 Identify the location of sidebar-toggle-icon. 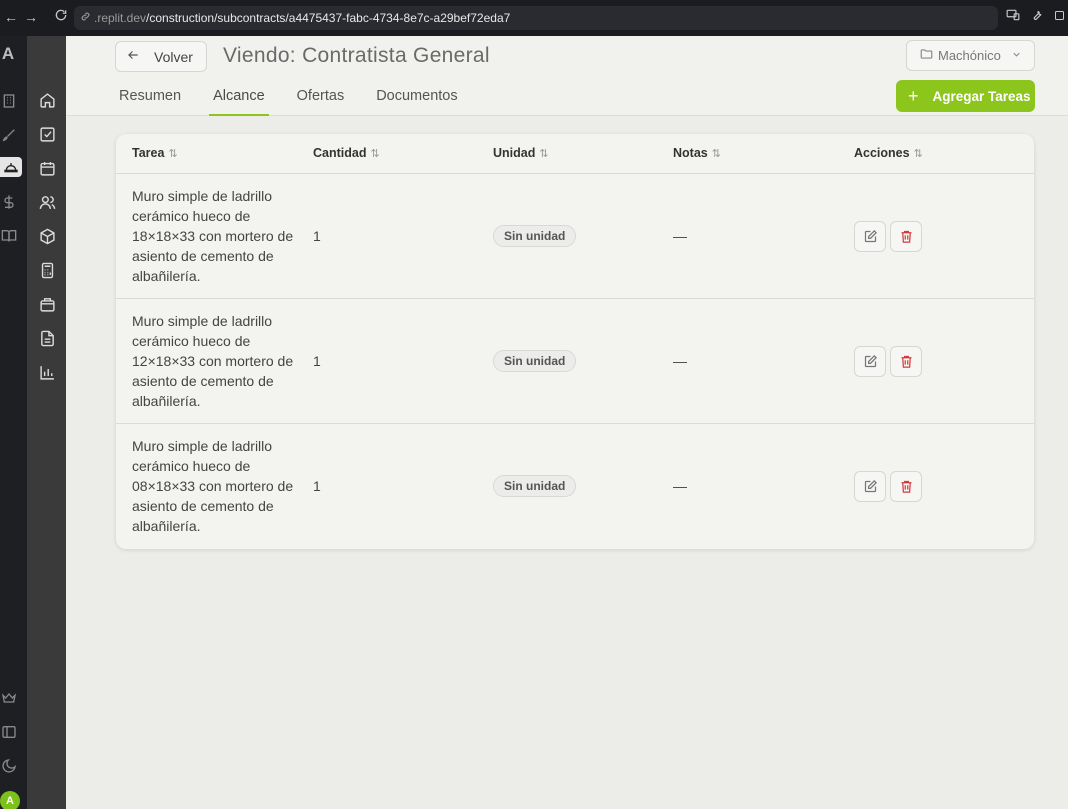
(9, 732).